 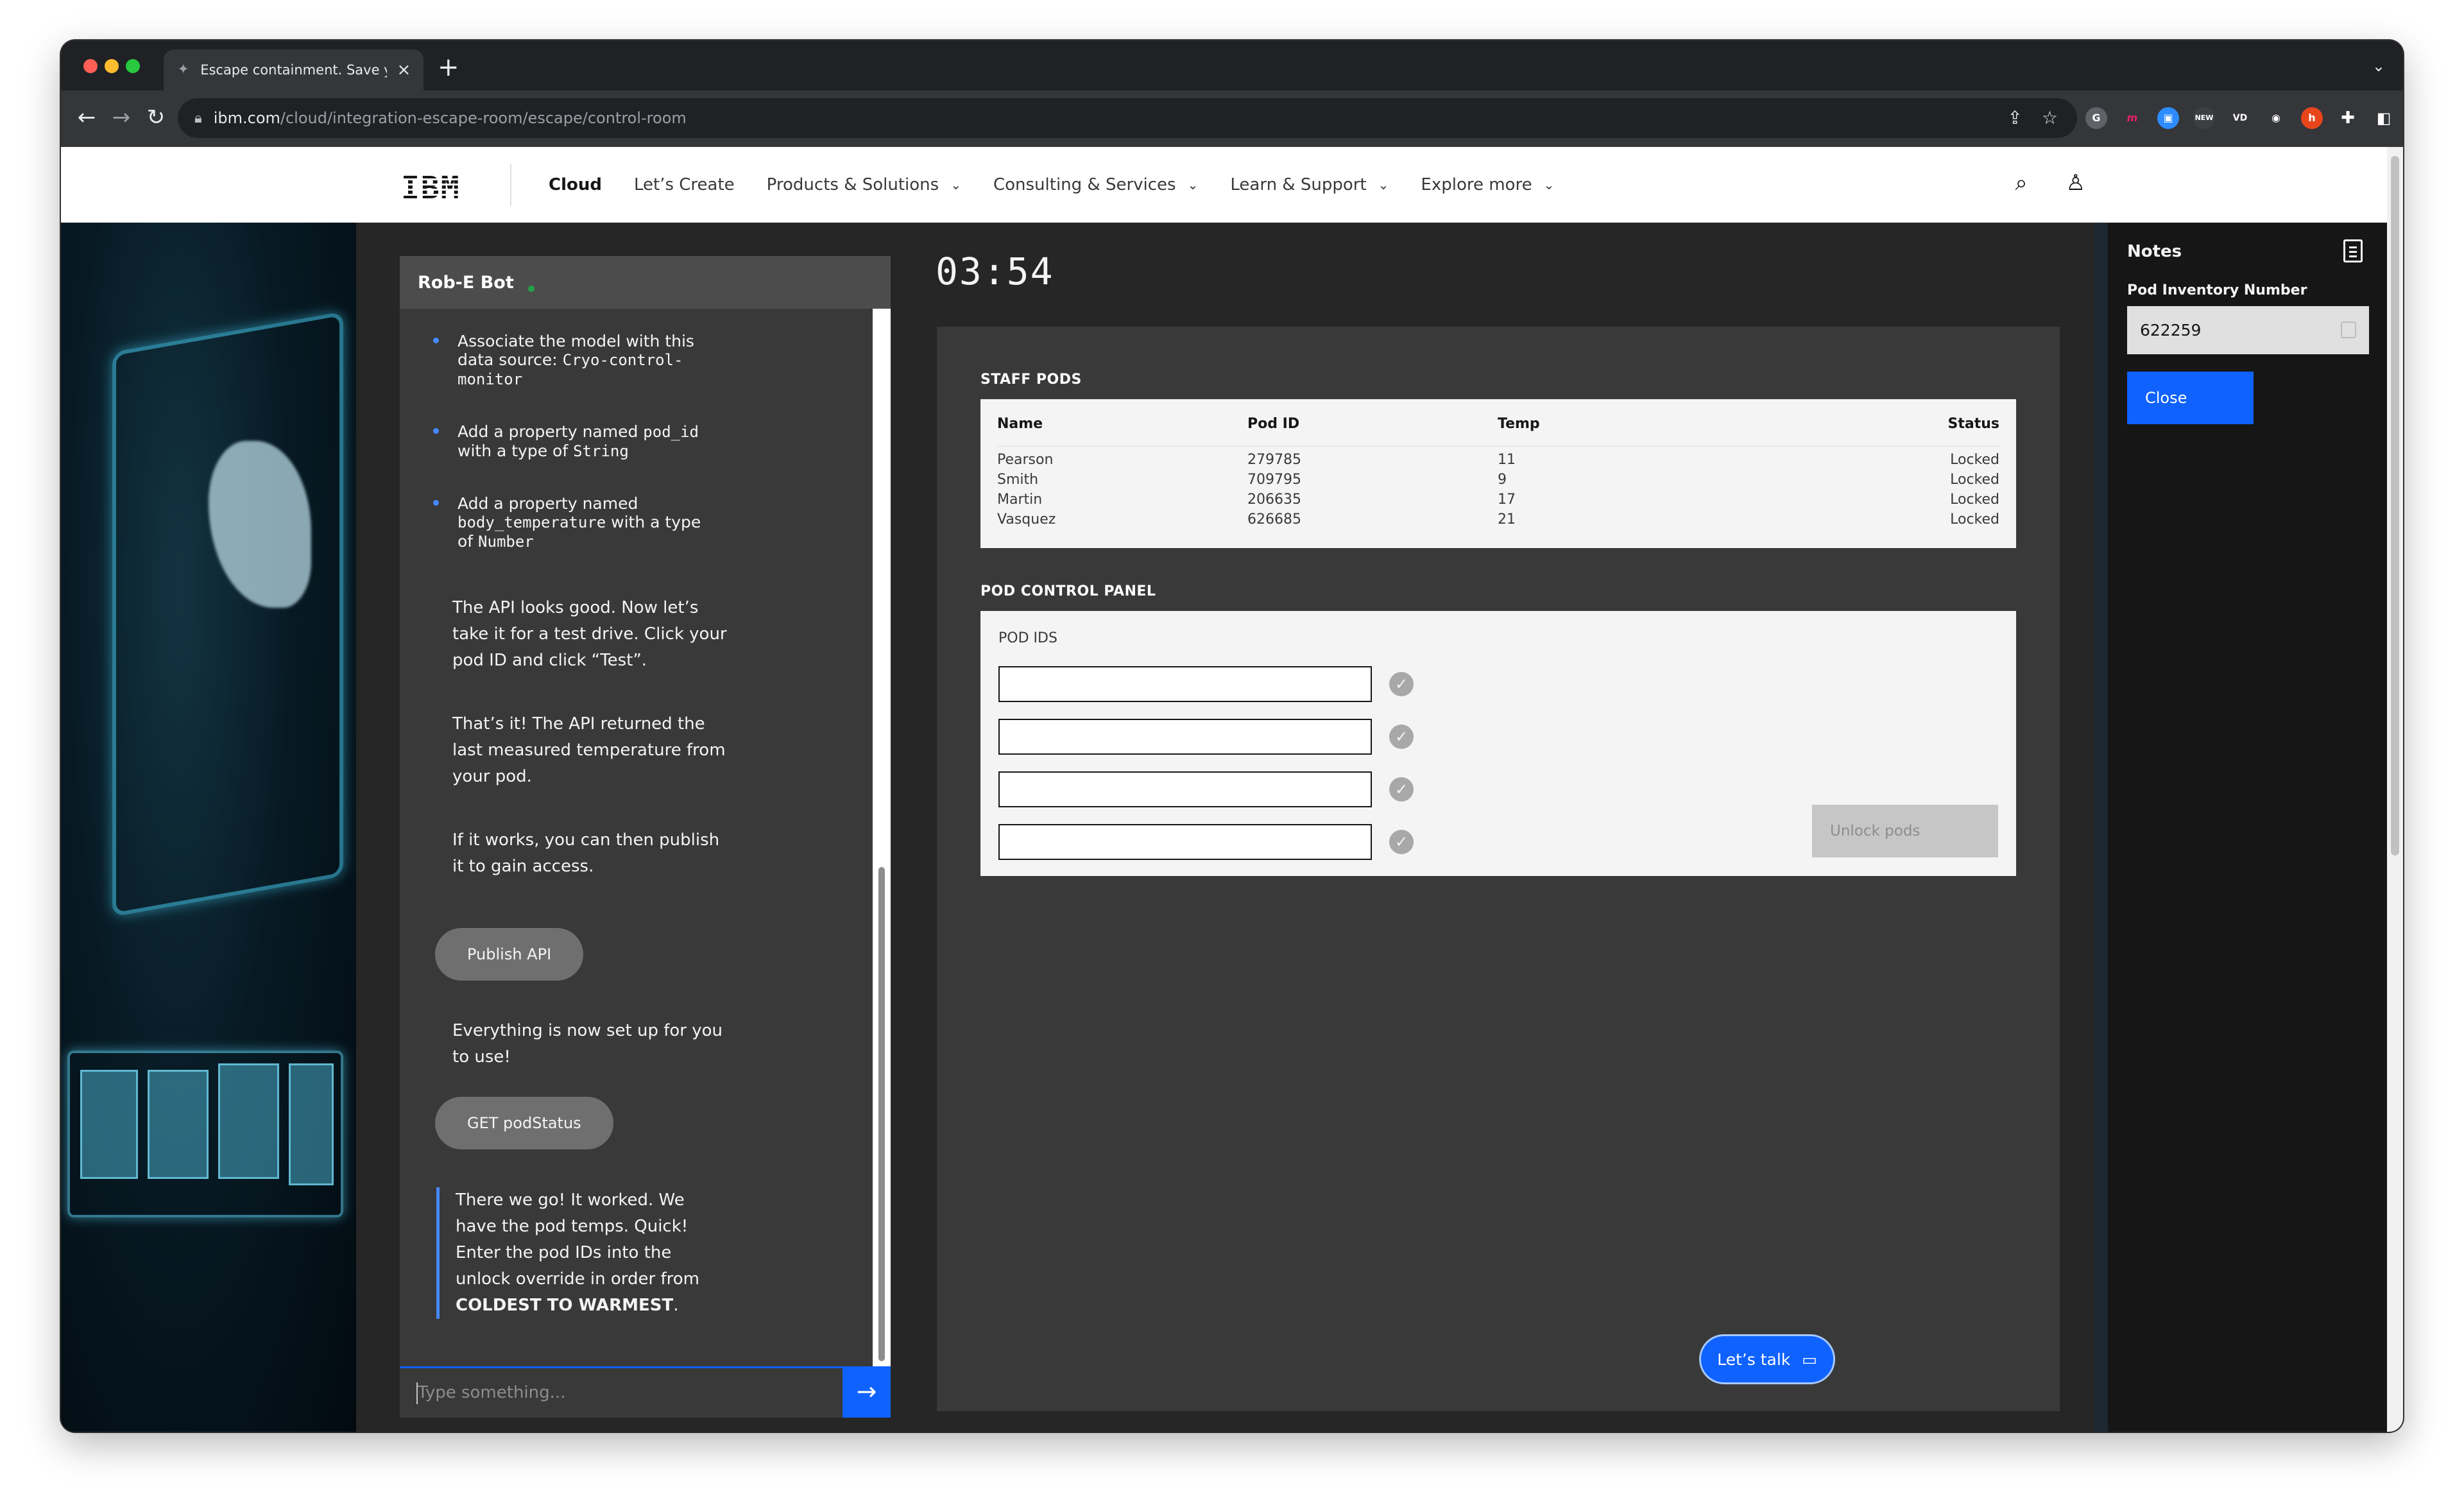 I want to click on pod-inventory-label: Pod Inventory Number, so click(x=2217, y=290).